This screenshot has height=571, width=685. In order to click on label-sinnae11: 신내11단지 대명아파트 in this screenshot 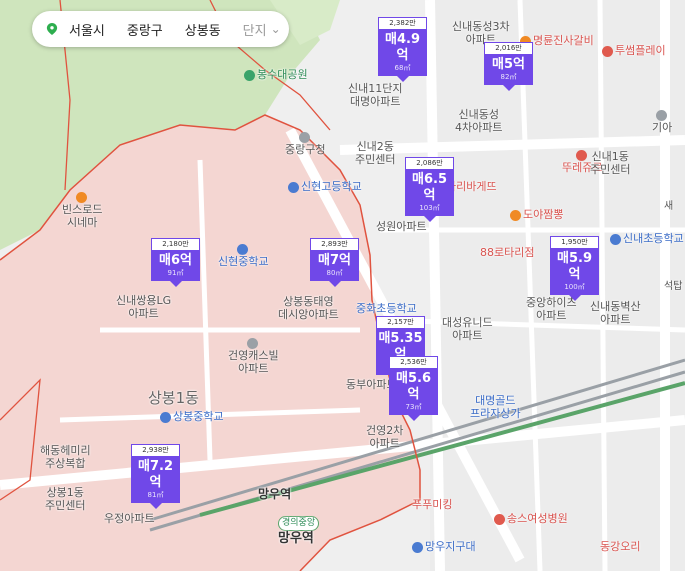, I will do `click(375, 95)`.